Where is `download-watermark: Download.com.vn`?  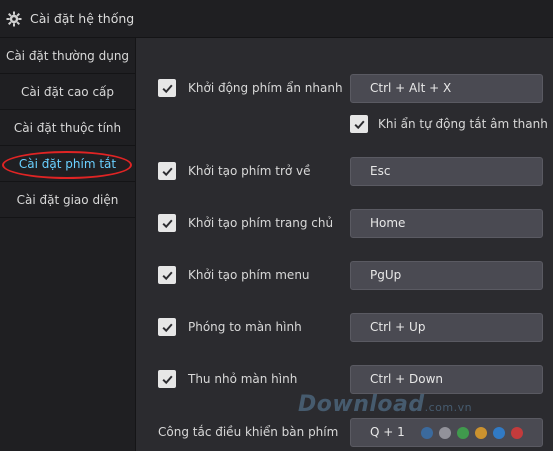
download-watermark: Download.com.vn is located at coordinates (385, 404).